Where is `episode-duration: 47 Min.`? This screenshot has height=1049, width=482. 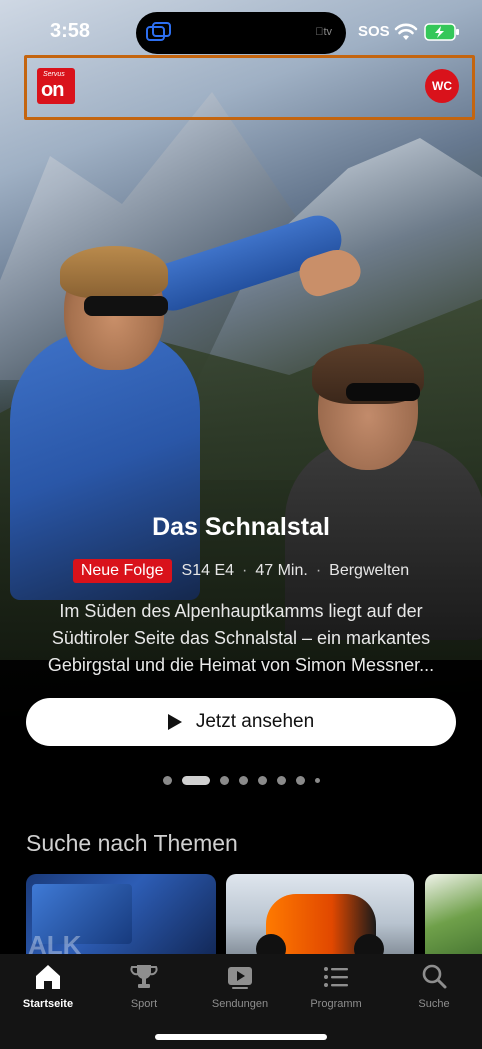 episode-duration: 47 Min. is located at coordinates (281, 570).